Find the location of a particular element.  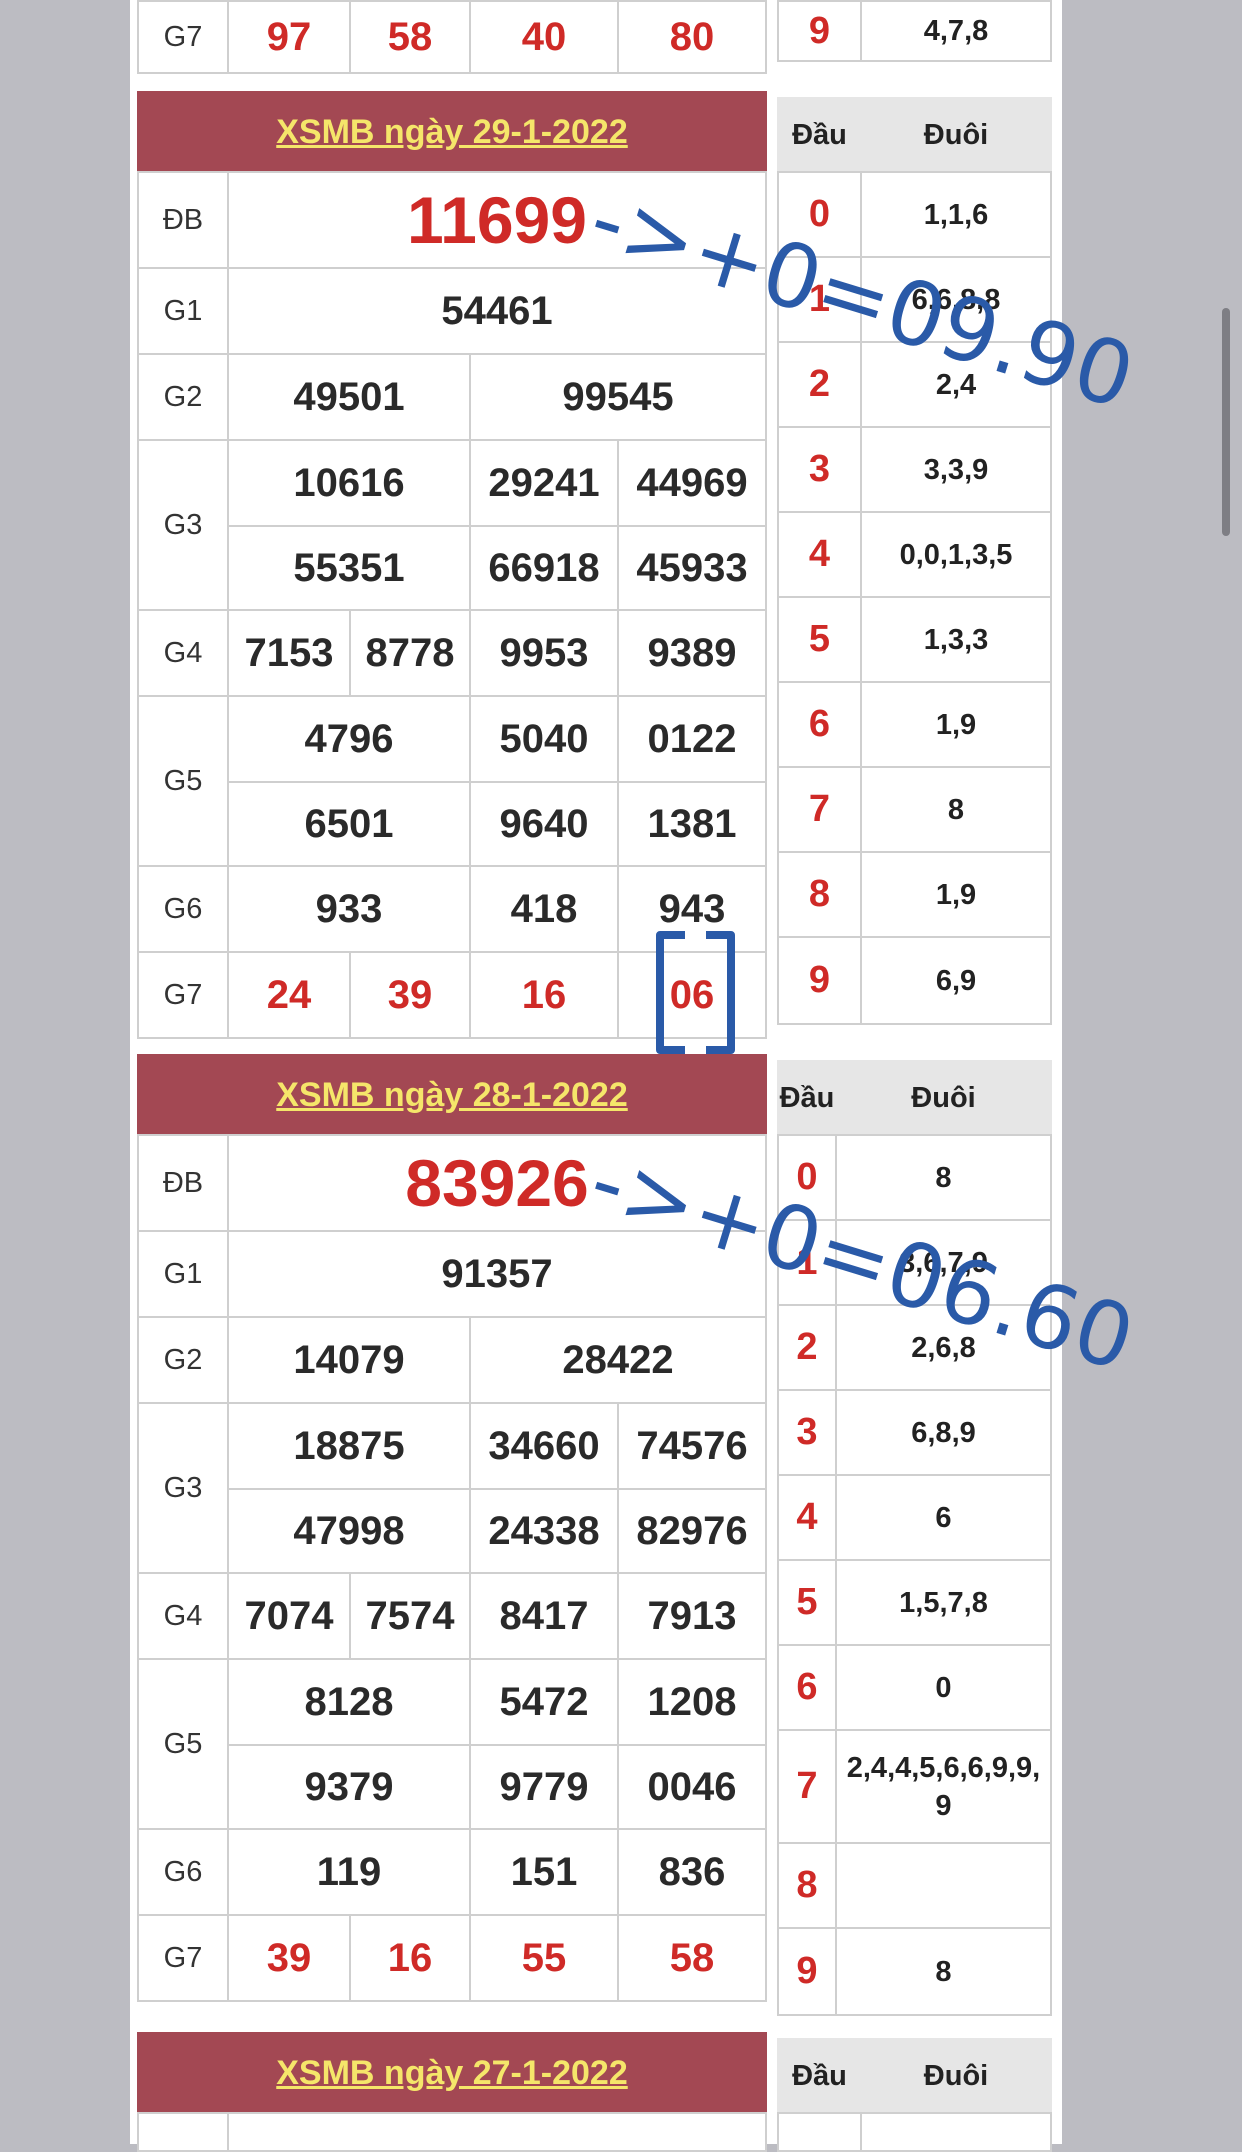

bracket-mark is located at coordinates (695, 992).